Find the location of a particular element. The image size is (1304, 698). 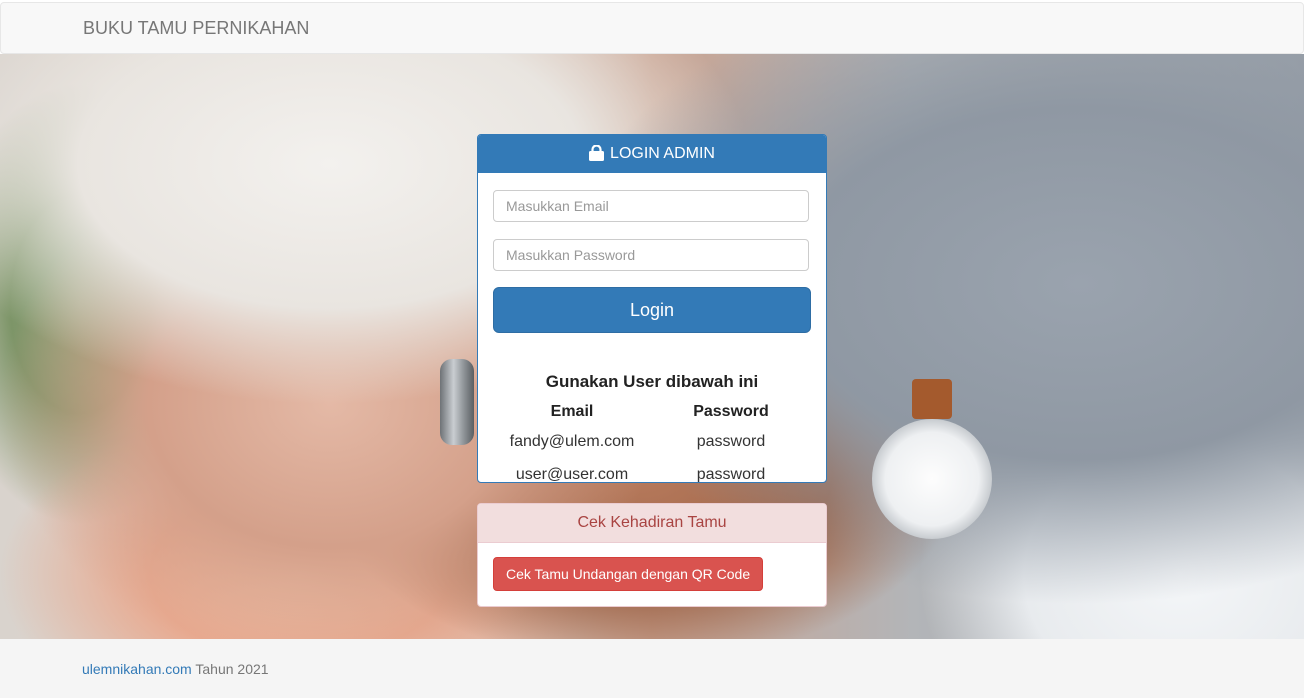

footer: ulemnikahan.com Tahun 2021 is located at coordinates (652, 668).